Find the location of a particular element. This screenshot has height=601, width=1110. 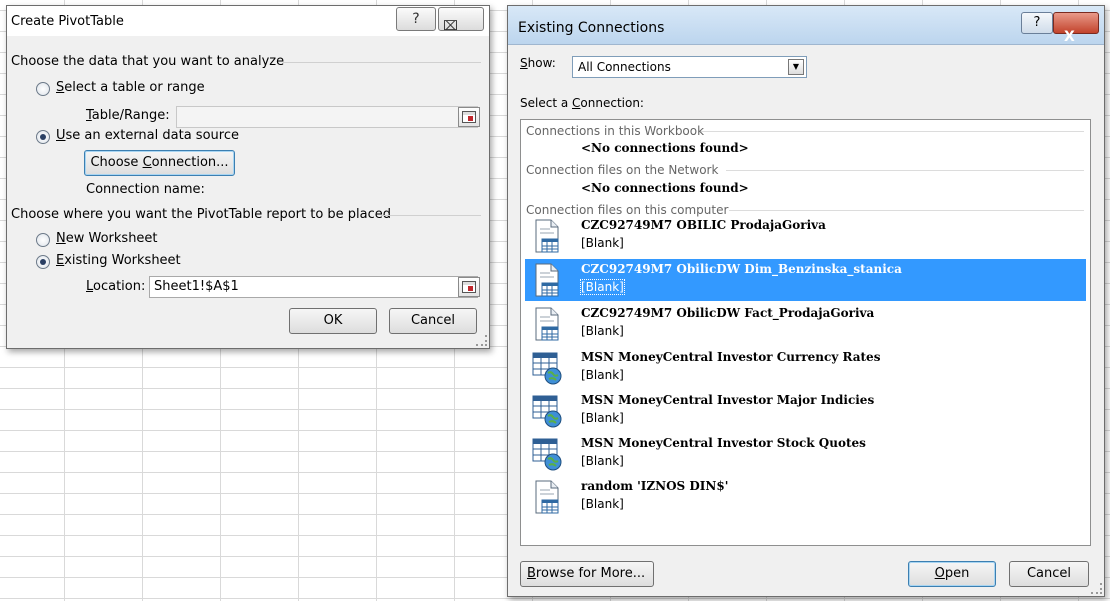

connection-item-name: MSN MoneyCentral Investor Currency Rates is located at coordinates (731, 357).